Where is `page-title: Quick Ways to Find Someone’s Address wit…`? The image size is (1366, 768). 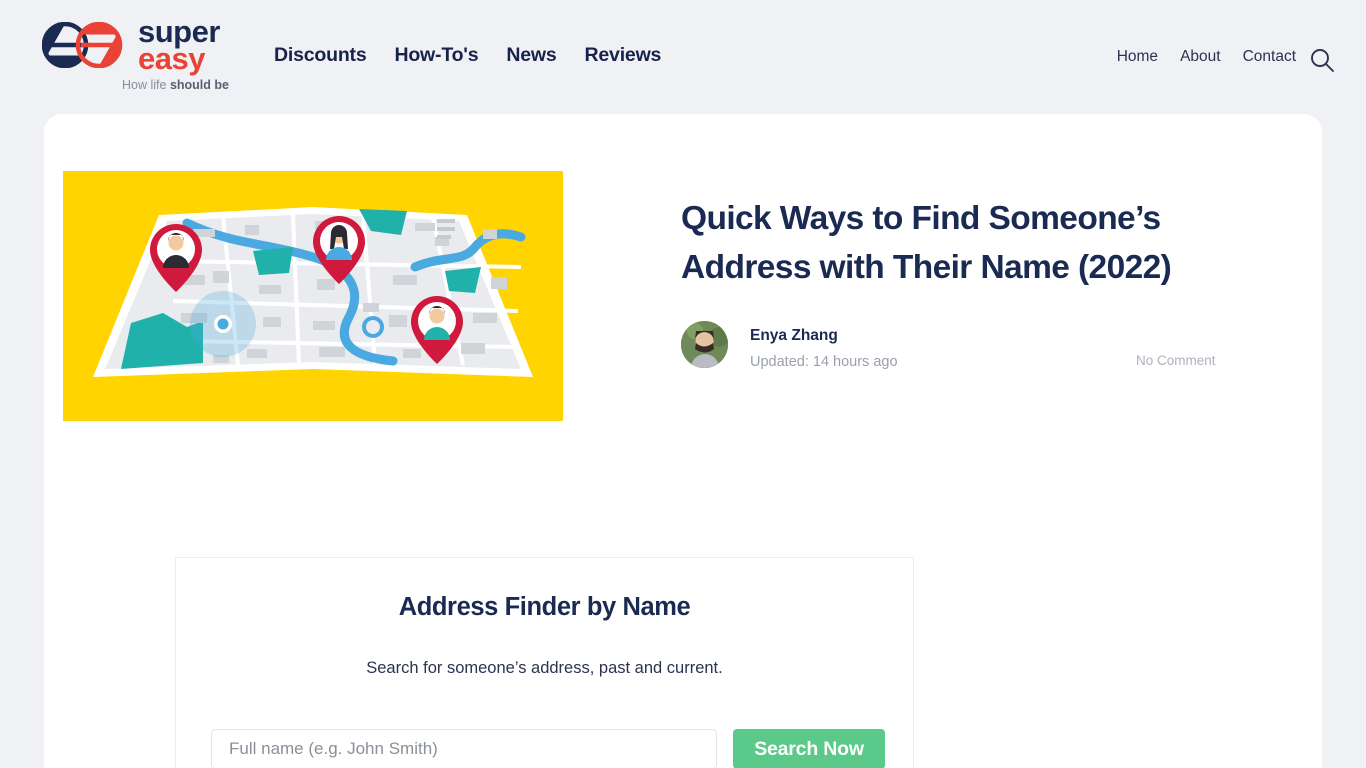
page-title: Quick Ways to Find Someone’s Address wit… is located at coordinates (926, 243).